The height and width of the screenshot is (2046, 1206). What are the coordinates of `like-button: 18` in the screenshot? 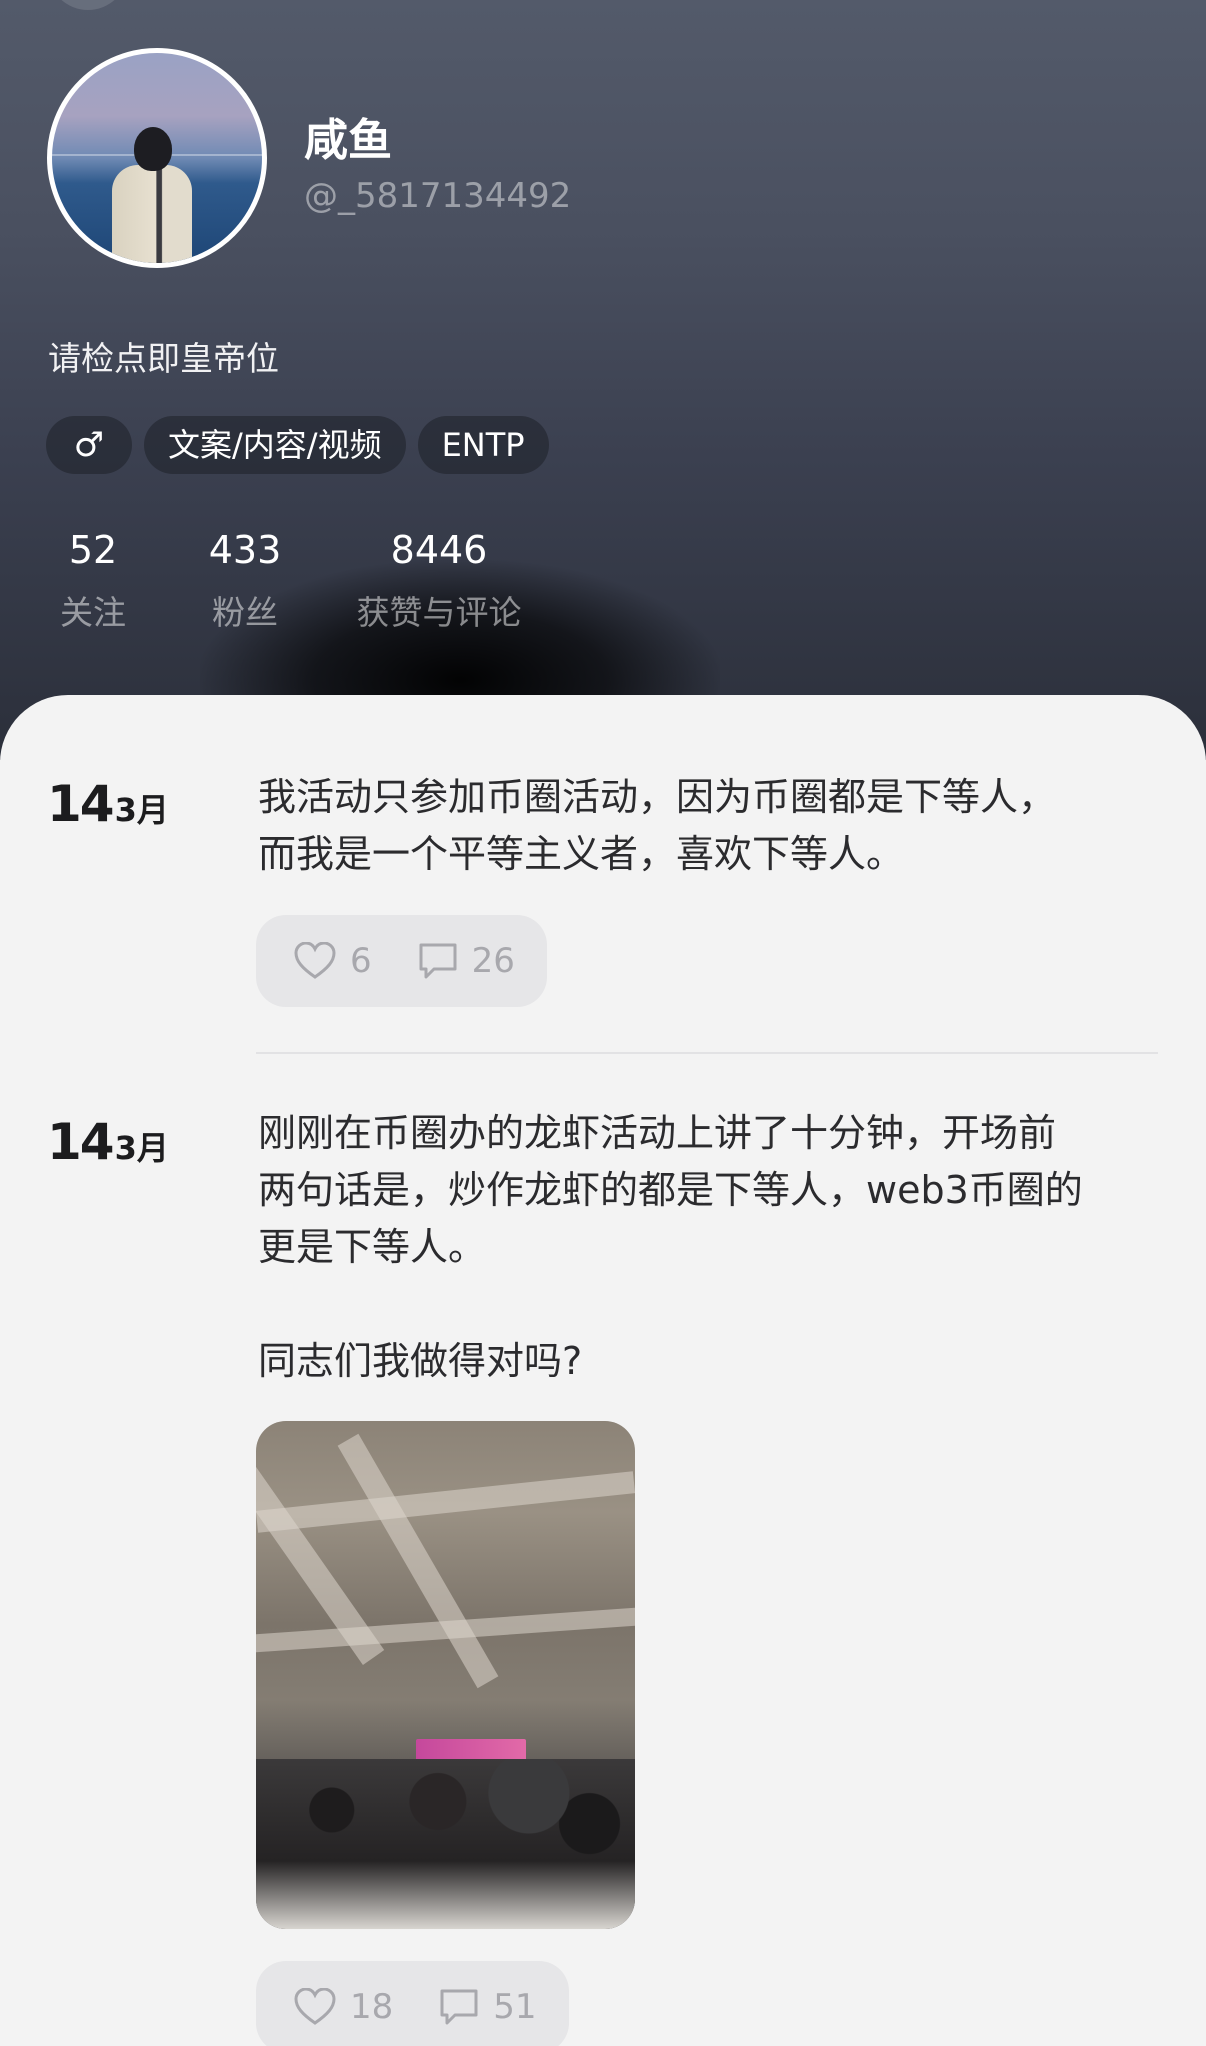 It's located at (343, 2007).